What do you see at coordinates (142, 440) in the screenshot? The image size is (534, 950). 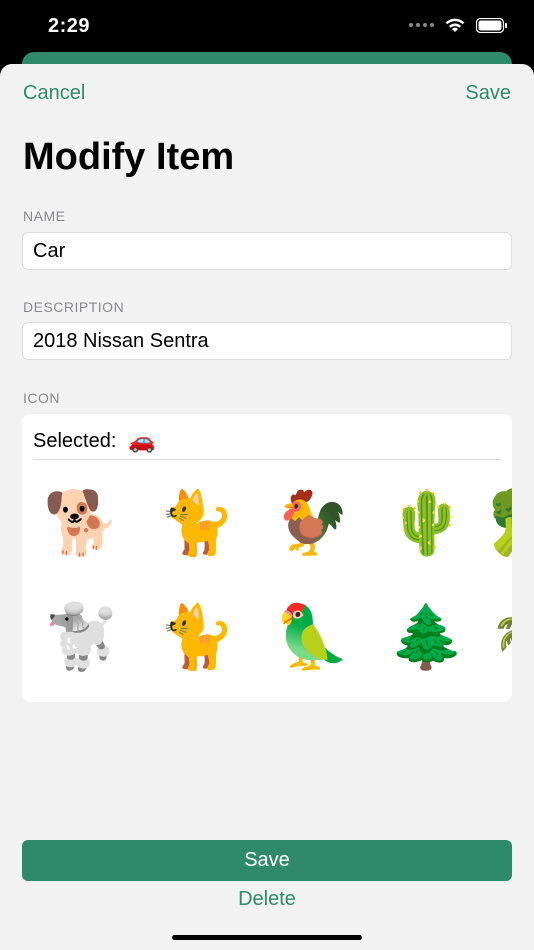 I see `selected-car-icon: 🚗` at bounding box center [142, 440].